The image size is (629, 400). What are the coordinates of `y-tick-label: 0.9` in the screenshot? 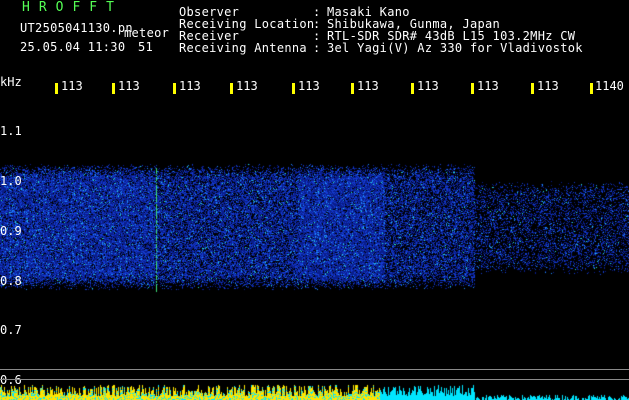 It's located at (11, 231).